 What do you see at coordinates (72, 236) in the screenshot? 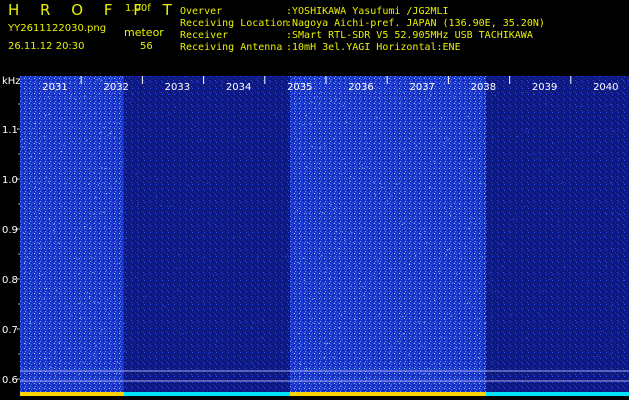
I see `bright-noise-segment` at bounding box center [72, 236].